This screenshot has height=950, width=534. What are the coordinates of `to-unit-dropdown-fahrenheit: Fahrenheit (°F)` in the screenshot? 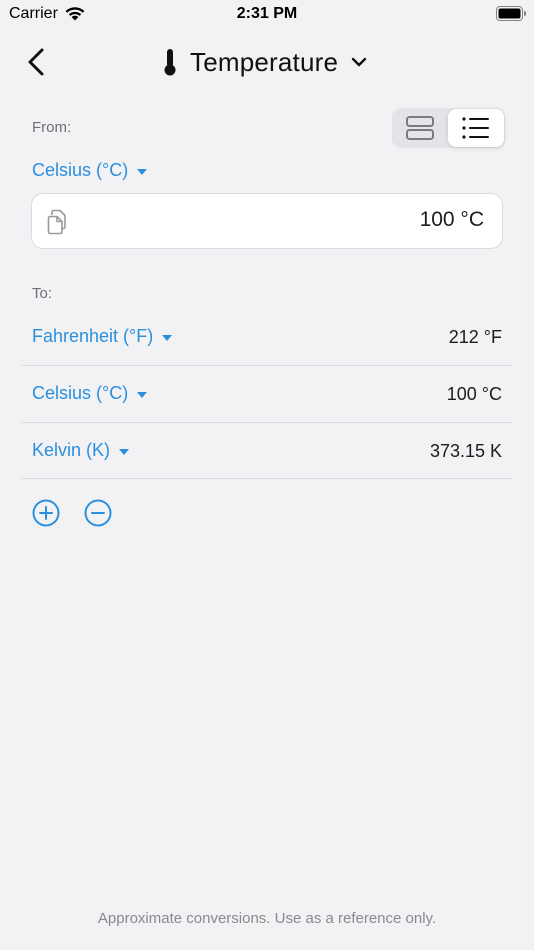 It's located at (102, 336).